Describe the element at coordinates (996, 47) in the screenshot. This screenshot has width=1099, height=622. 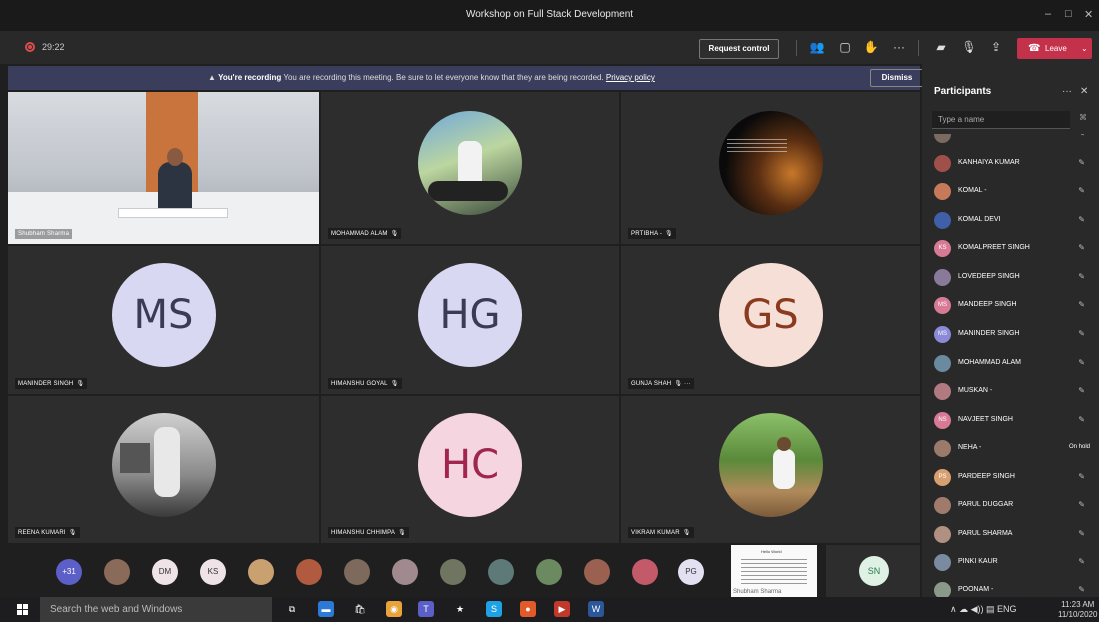
I see `share-icon: ⇪` at that location.